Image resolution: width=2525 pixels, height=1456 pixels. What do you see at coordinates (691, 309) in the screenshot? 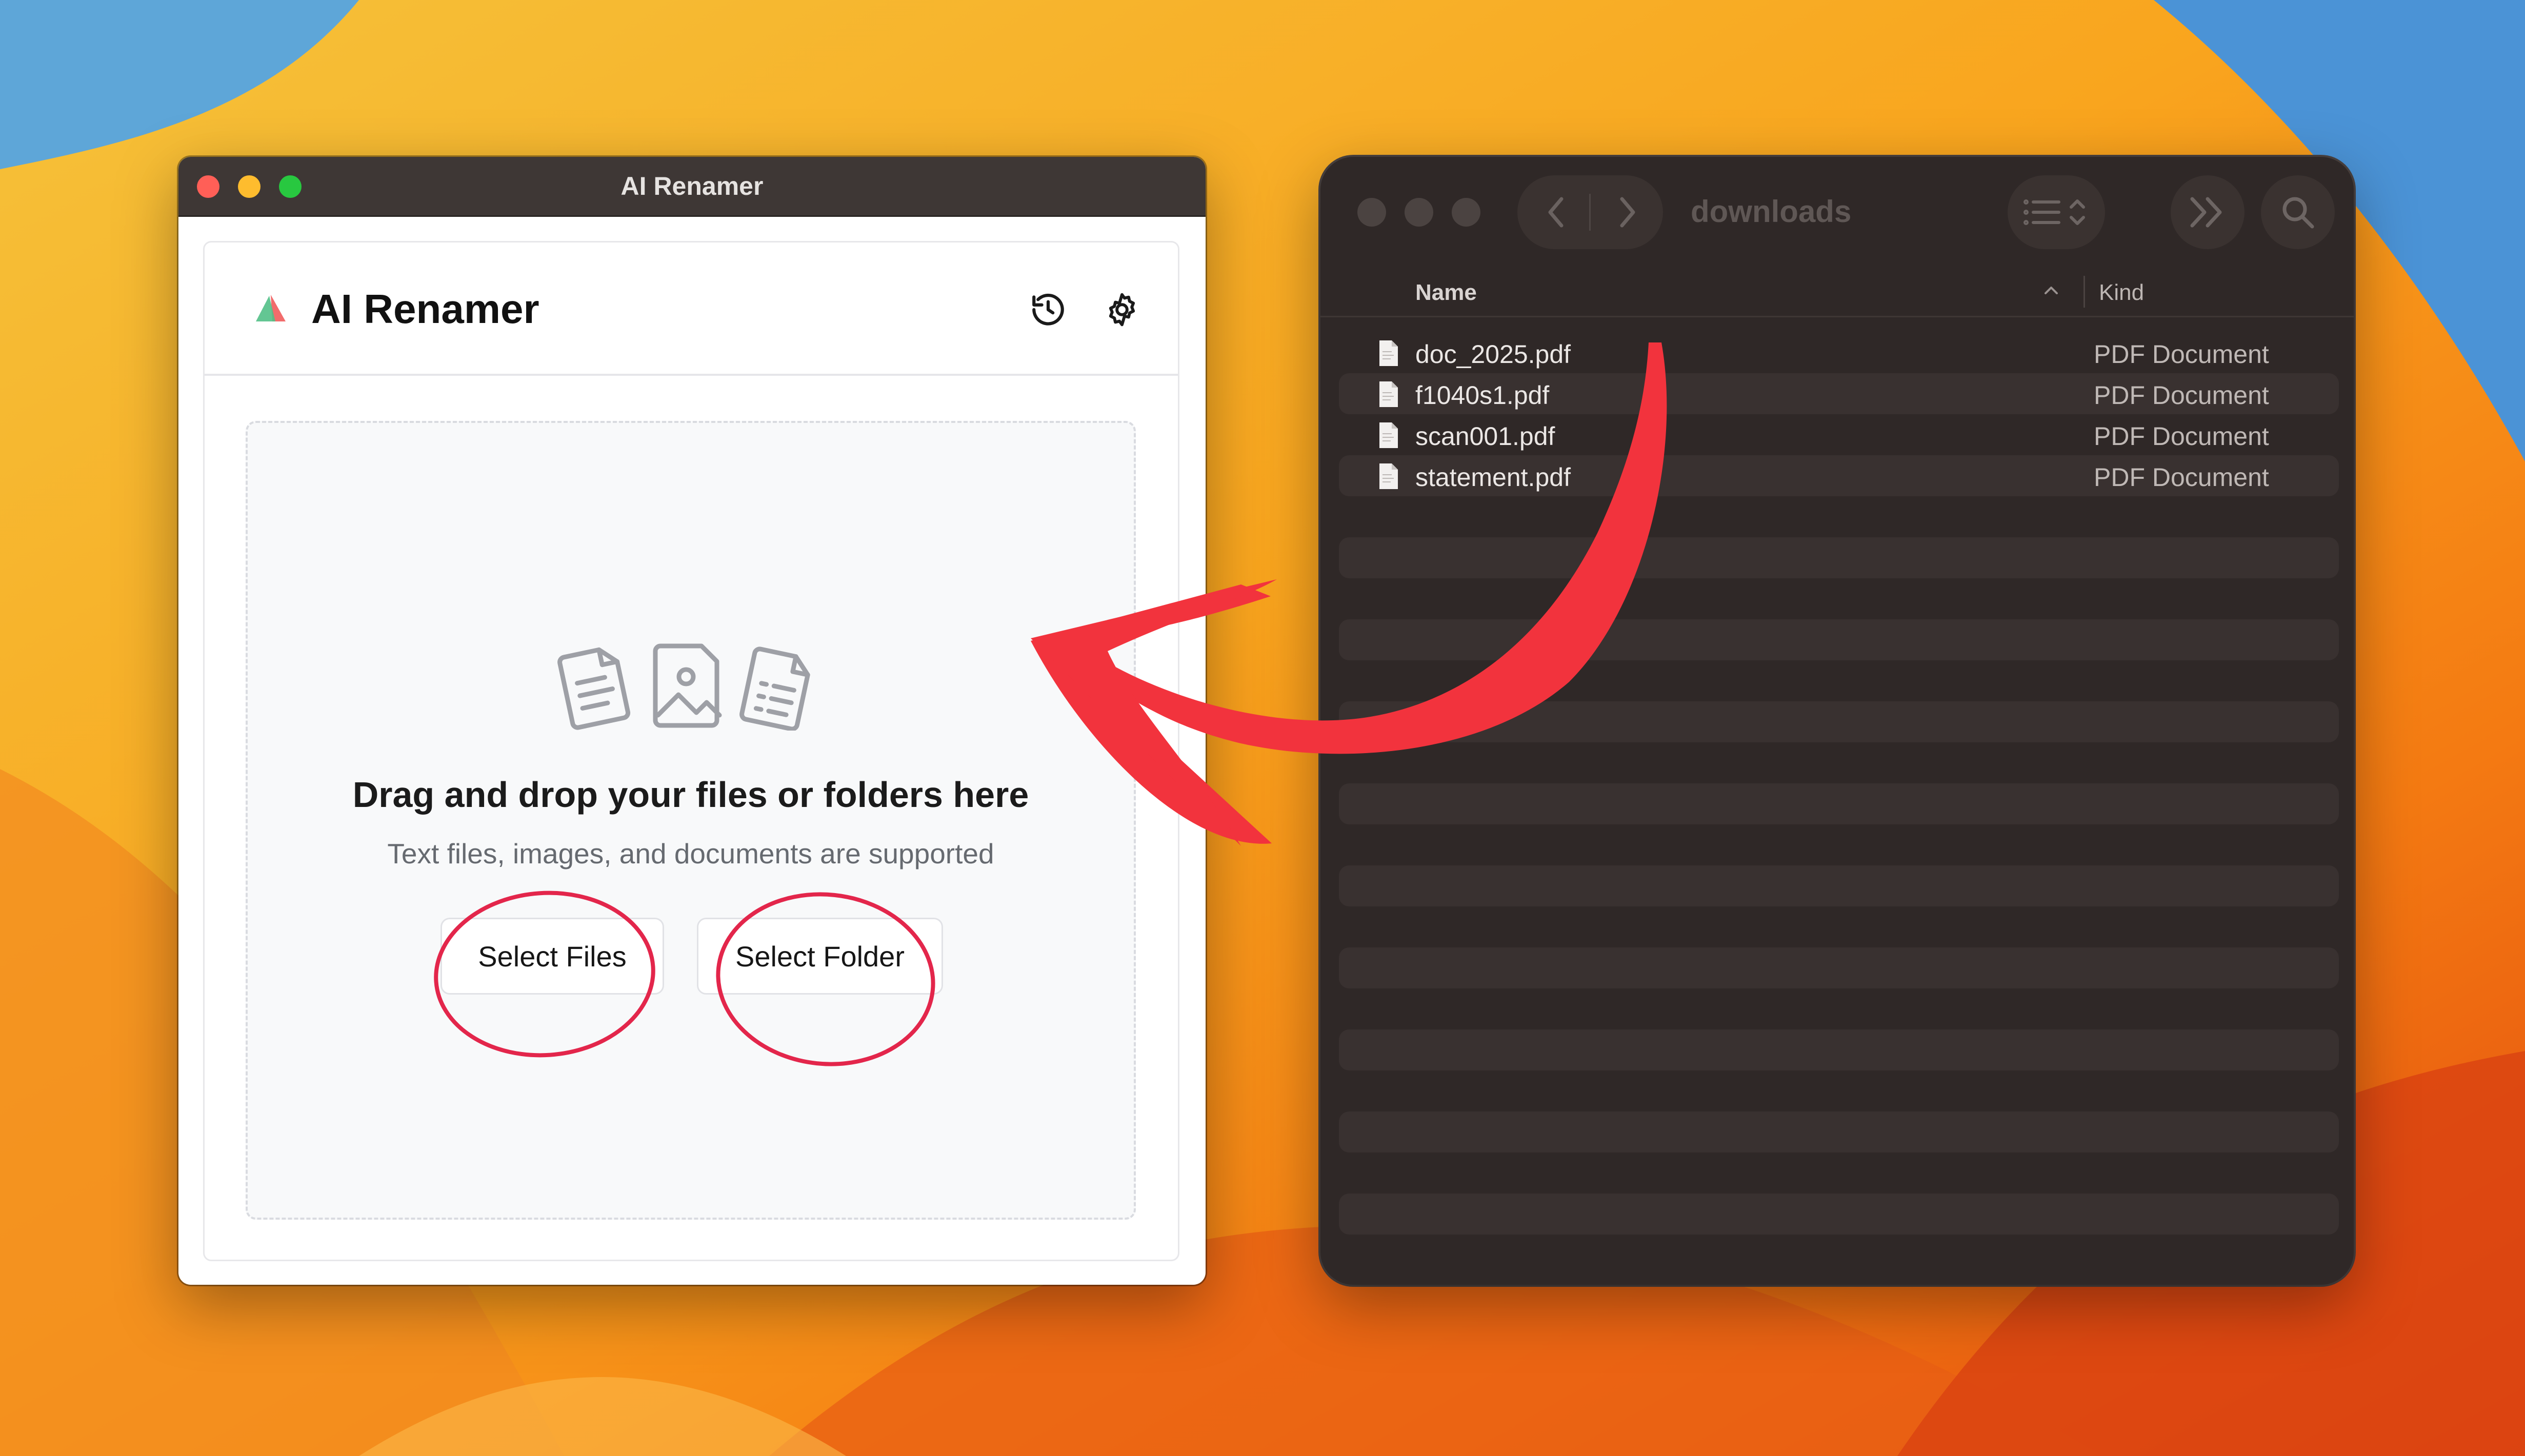
I see `app-header: AI Renamer` at bounding box center [691, 309].